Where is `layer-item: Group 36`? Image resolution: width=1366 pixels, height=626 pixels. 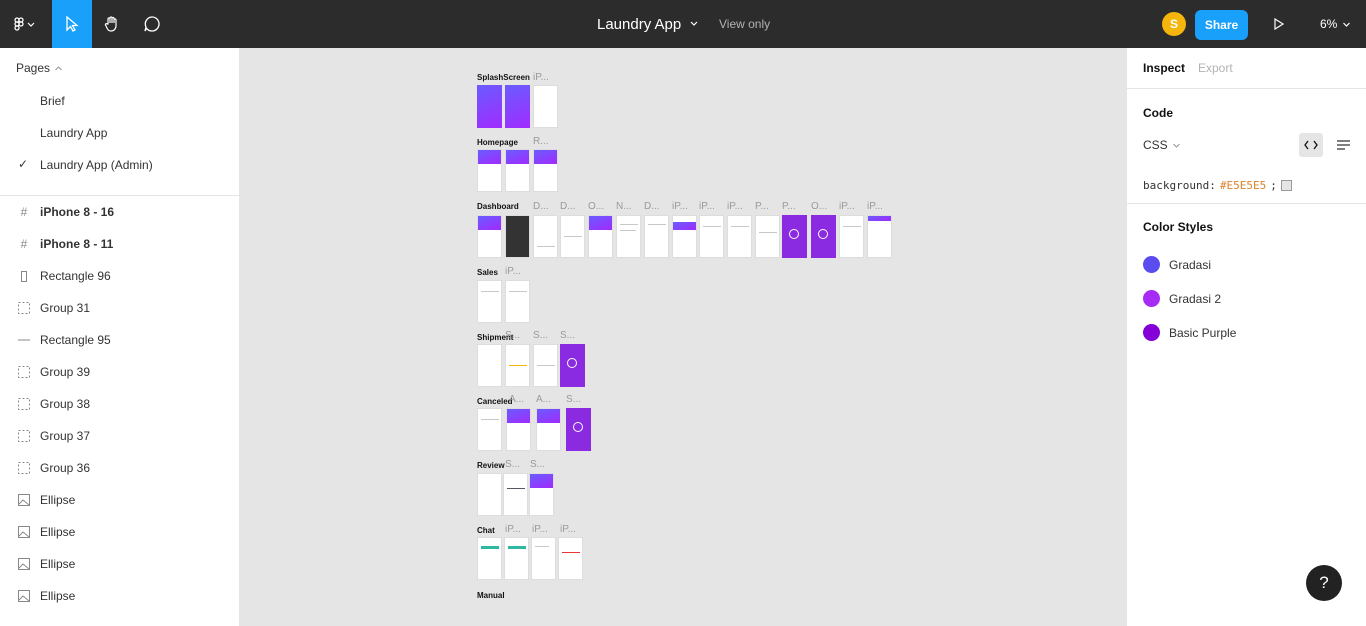 layer-item: Group 36 is located at coordinates (119, 468).